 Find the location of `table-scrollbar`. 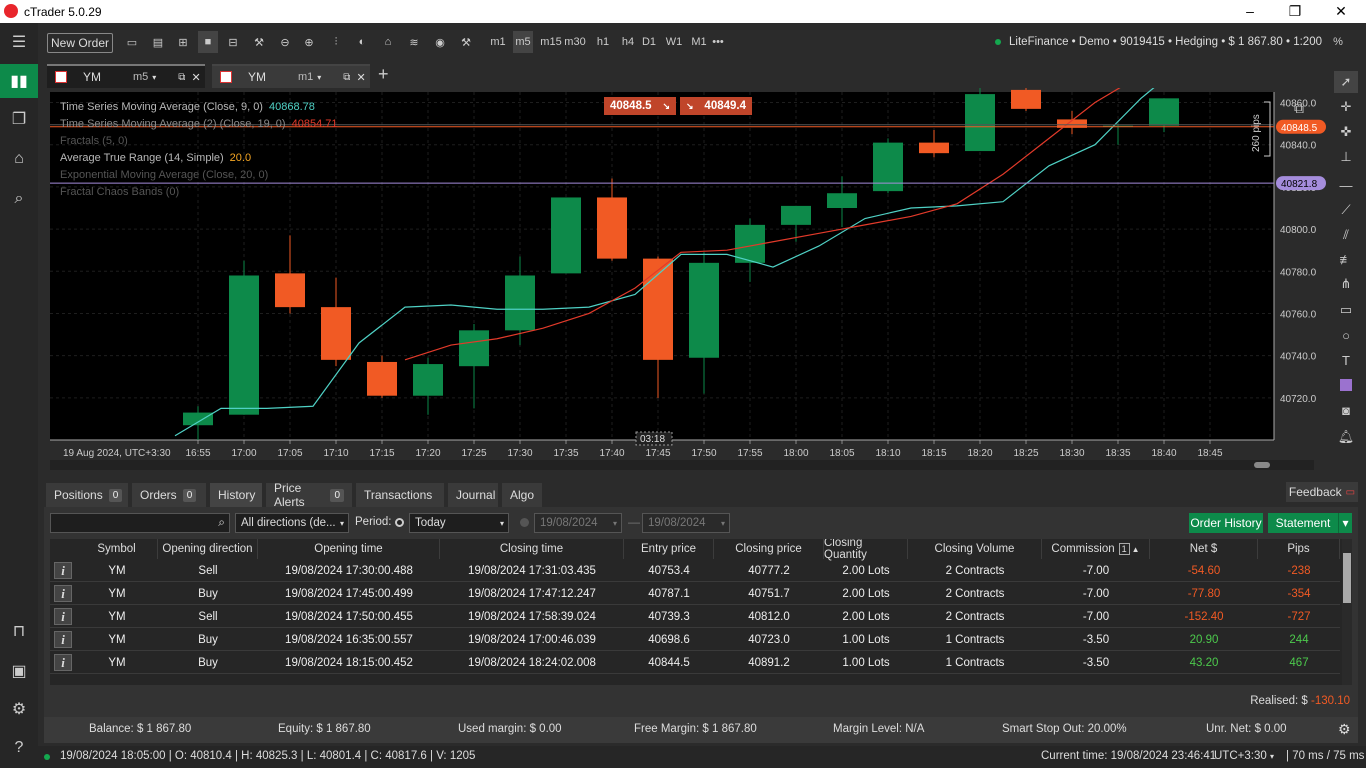

table-scrollbar is located at coordinates (1347, 612).